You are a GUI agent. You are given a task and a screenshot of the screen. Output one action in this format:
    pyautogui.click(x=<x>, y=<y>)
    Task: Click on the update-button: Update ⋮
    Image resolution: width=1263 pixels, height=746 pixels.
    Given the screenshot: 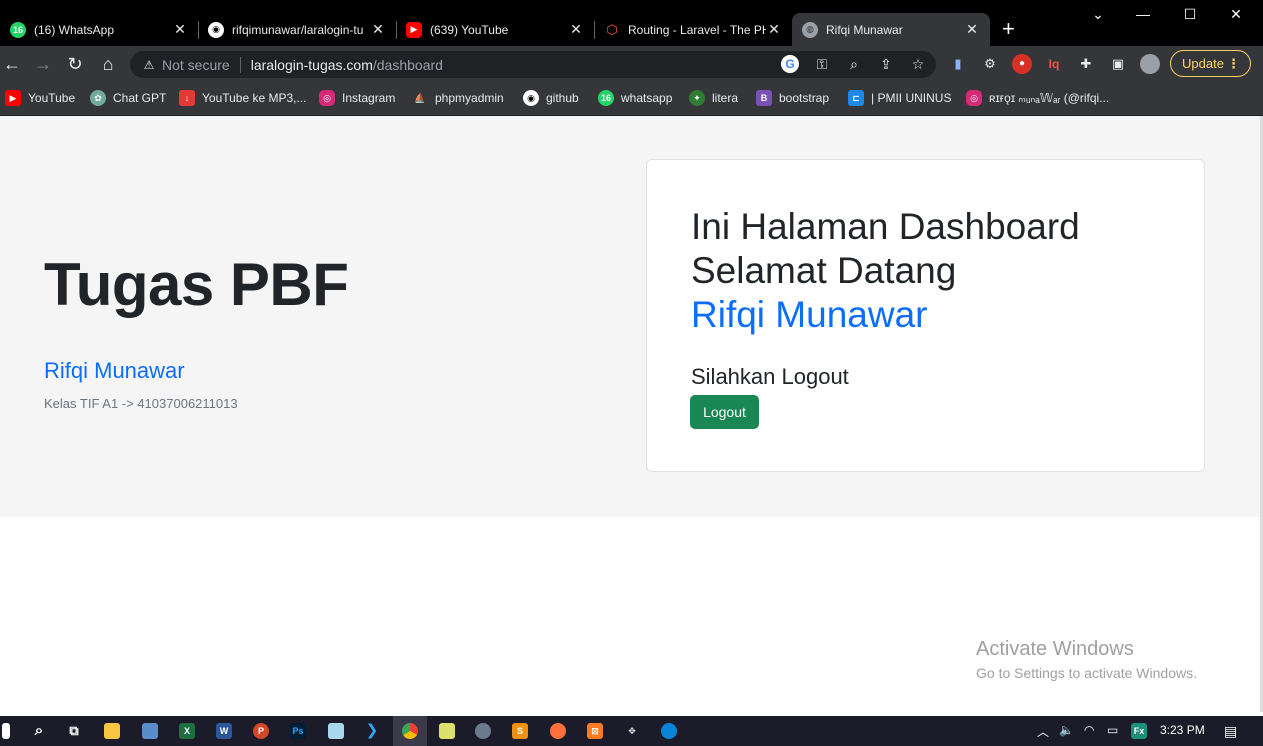 What is the action you would take?
    pyautogui.click(x=1210, y=63)
    